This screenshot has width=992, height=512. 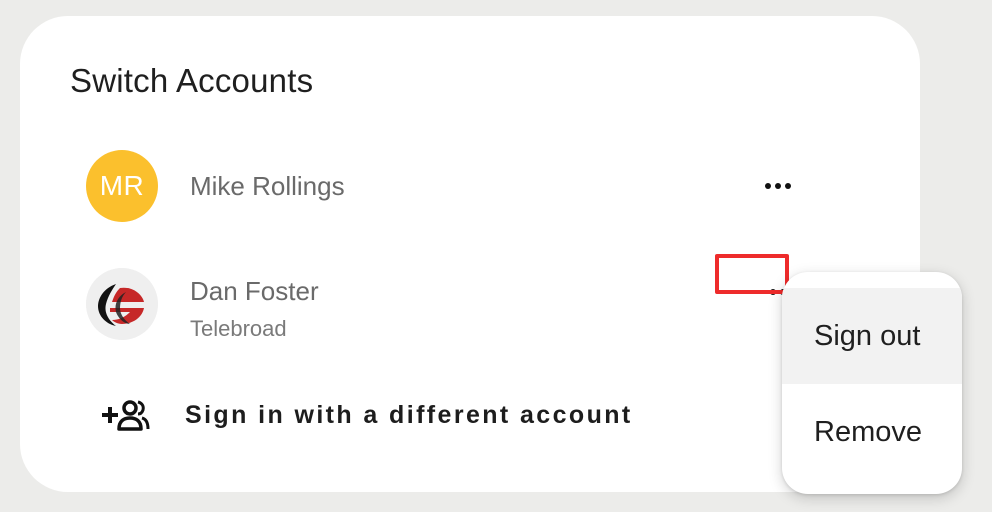 I want to click on menu-item-sign-out: Sign out, so click(x=872, y=336).